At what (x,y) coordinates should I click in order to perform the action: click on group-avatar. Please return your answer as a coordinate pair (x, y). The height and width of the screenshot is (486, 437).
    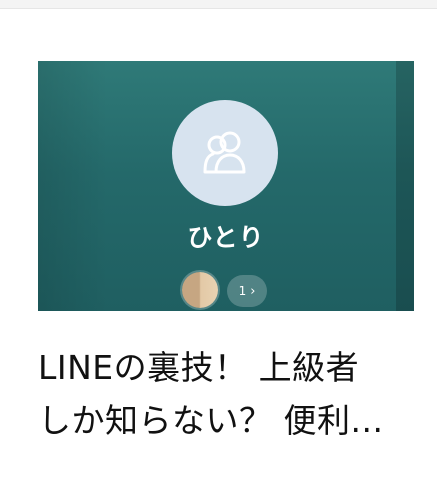
    Looking at the image, I should click on (225, 153).